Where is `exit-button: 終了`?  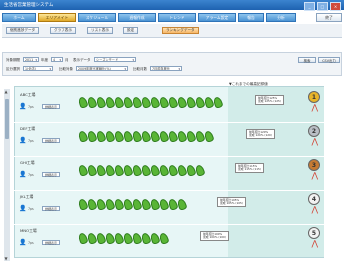 exit-button: 終了 is located at coordinates (329, 17).